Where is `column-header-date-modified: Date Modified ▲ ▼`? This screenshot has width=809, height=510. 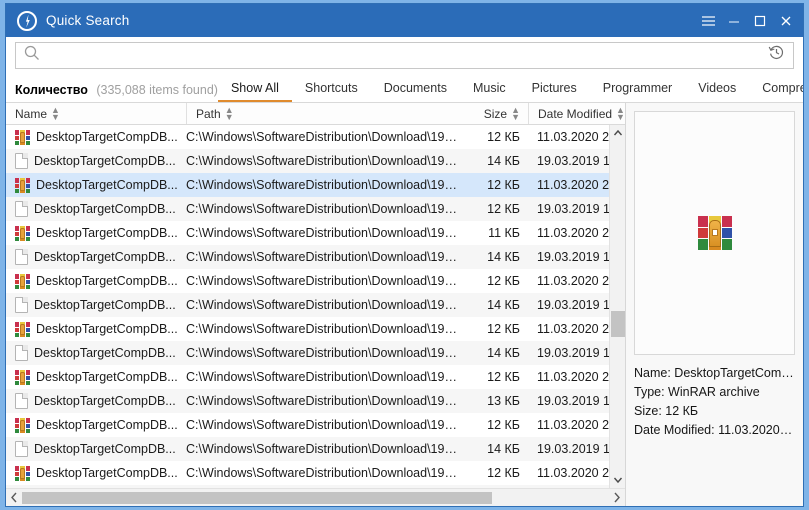 column-header-date-modified: Date Modified ▲ ▼ is located at coordinates (576, 113).